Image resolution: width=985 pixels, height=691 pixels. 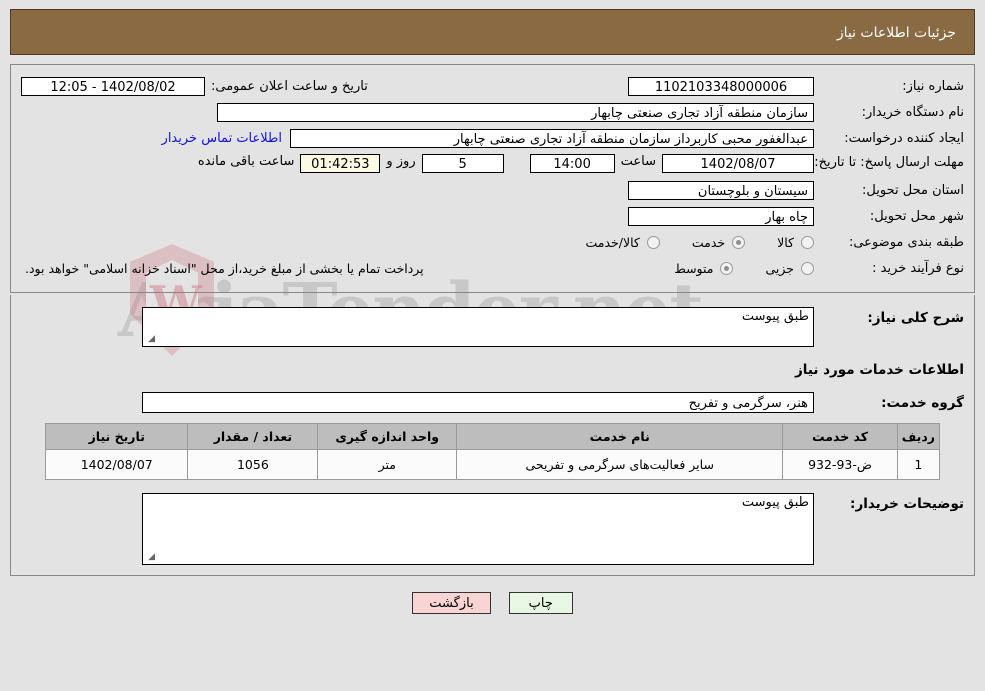 I want to click on row-category: طبقه بندی موضوعی: کالا خدمت کالا/خدمت, so click(x=492, y=242).